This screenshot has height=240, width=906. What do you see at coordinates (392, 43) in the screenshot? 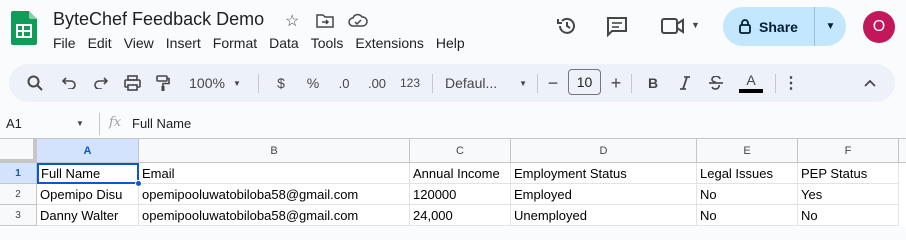
I see `menu-extensions: Extensions` at bounding box center [392, 43].